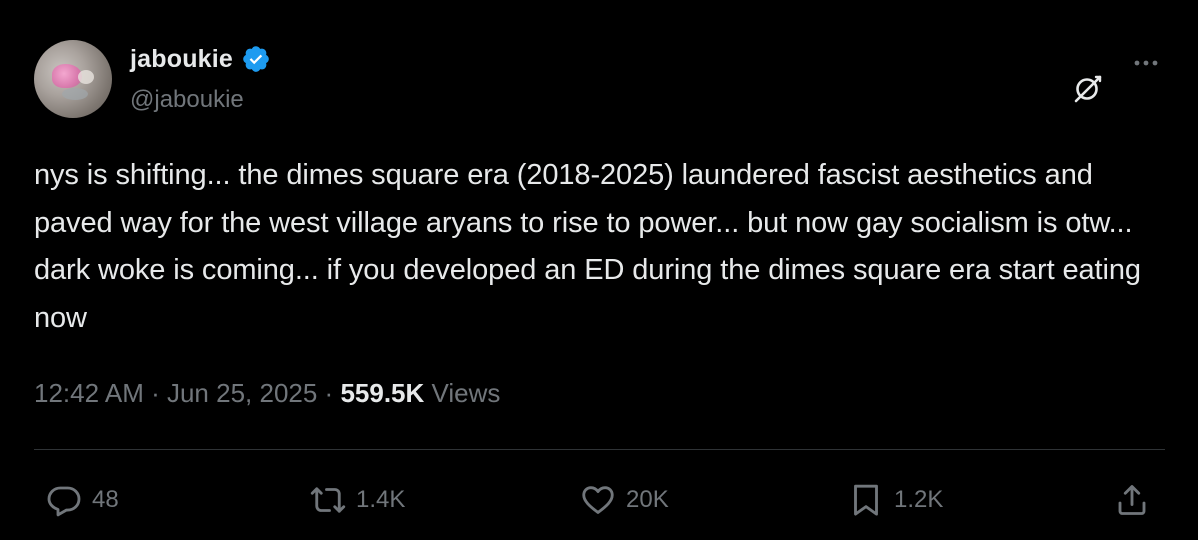 The width and height of the screenshot is (1198, 540). What do you see at coordinates (466, 393) in the screenshot?
I see `views-label: Views` at bounding box center [466, 393].